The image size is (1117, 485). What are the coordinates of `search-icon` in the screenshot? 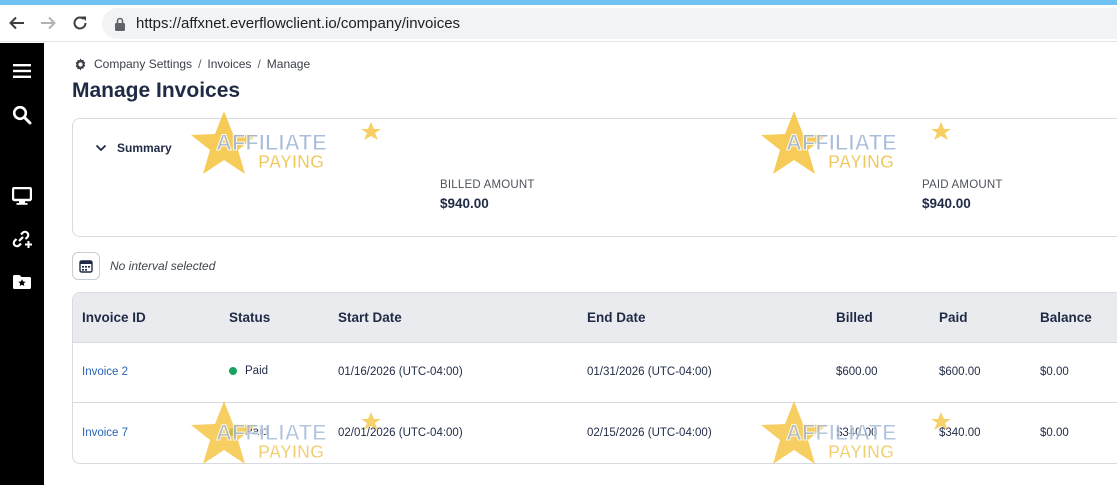 It's located at (22, 115).